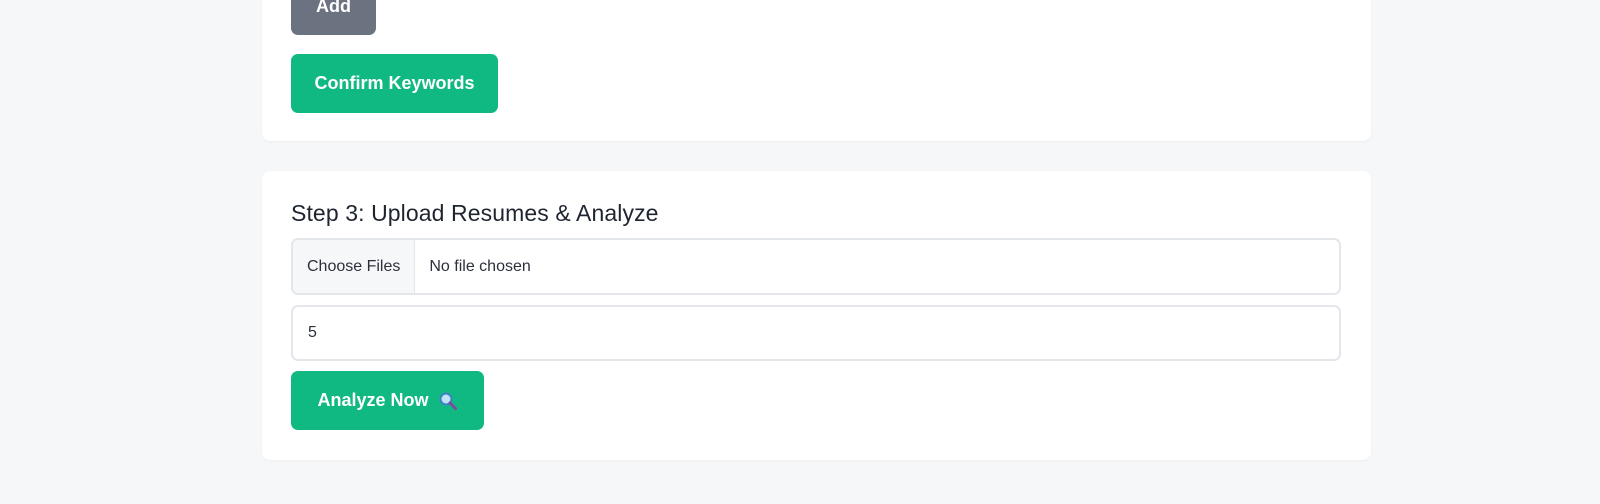 Image resolution: width=1600 pixels, height=504 pixels. What do you see at coordinates (373, 400) in the screenshot?
I see `analyze-now-label: Analyze Now` at bounding box center [373, 400].